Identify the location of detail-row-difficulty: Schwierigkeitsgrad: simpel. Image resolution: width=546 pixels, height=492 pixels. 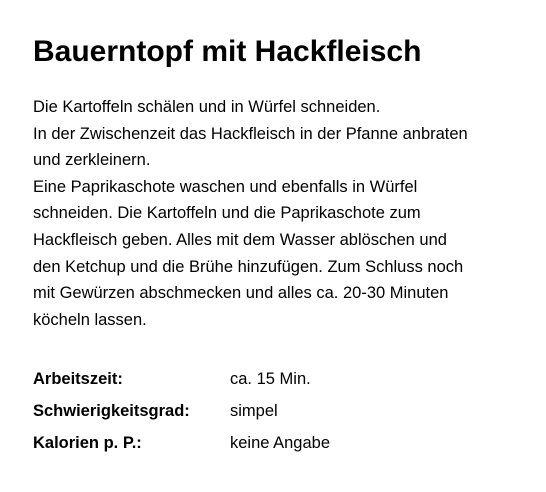
(181, 418).